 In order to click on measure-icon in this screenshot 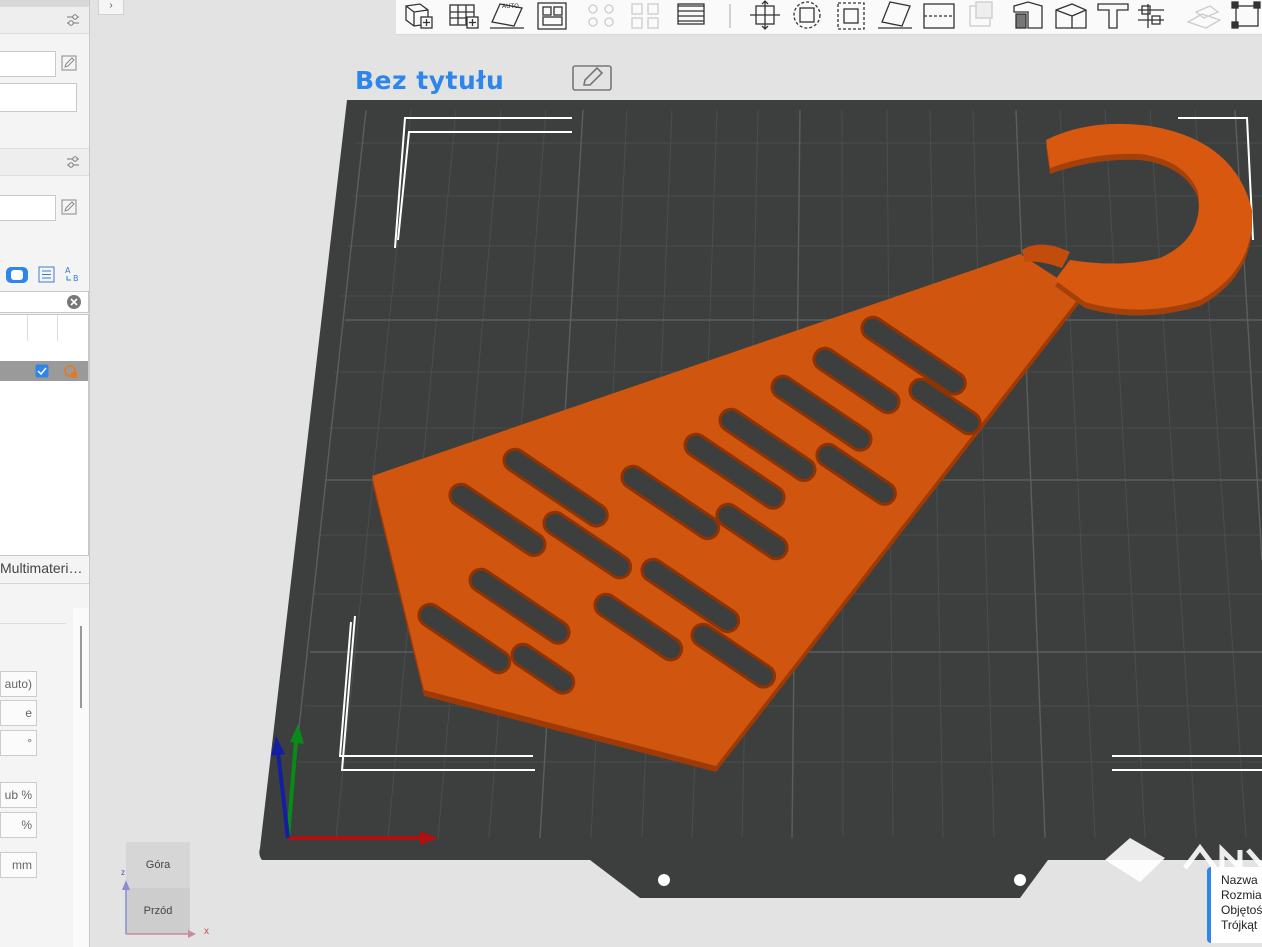, I will do `click(1151, 16)`.